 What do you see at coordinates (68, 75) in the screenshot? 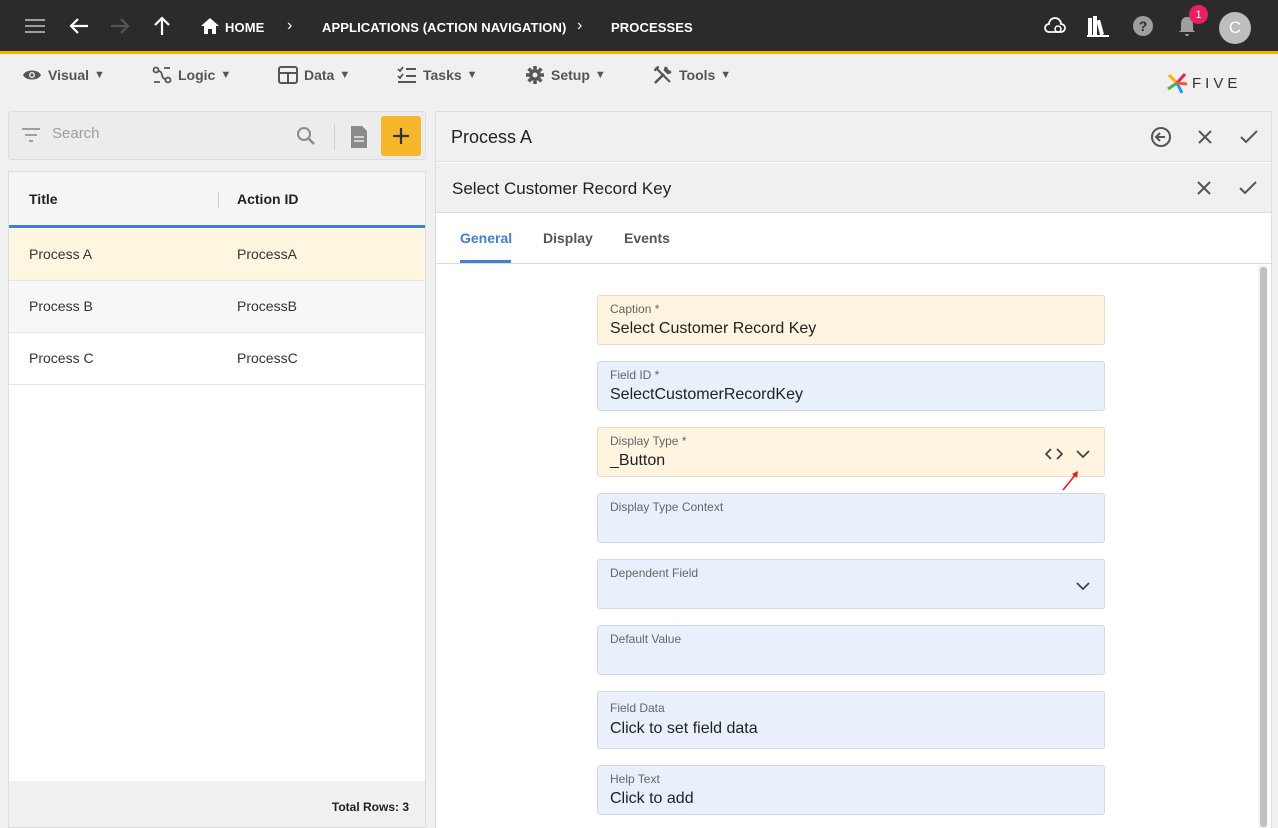
I see `menu-visual-label: Visual` at bounding box center [68, 75].